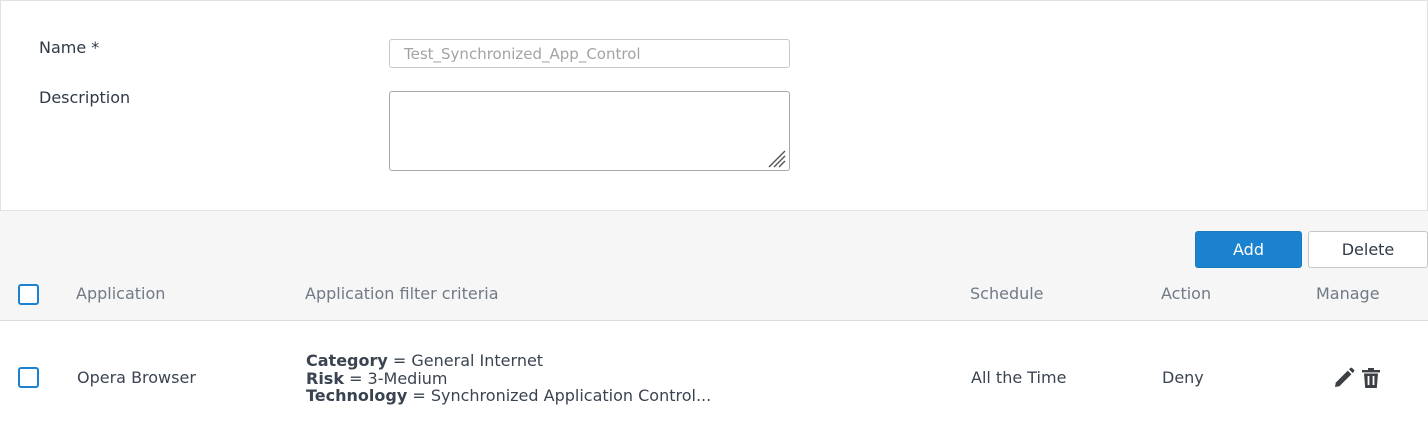  What do you see at coordinates (357, 395) in the screenshot?
I see `criteria-key: Technology` at bounding box center [357, 395].